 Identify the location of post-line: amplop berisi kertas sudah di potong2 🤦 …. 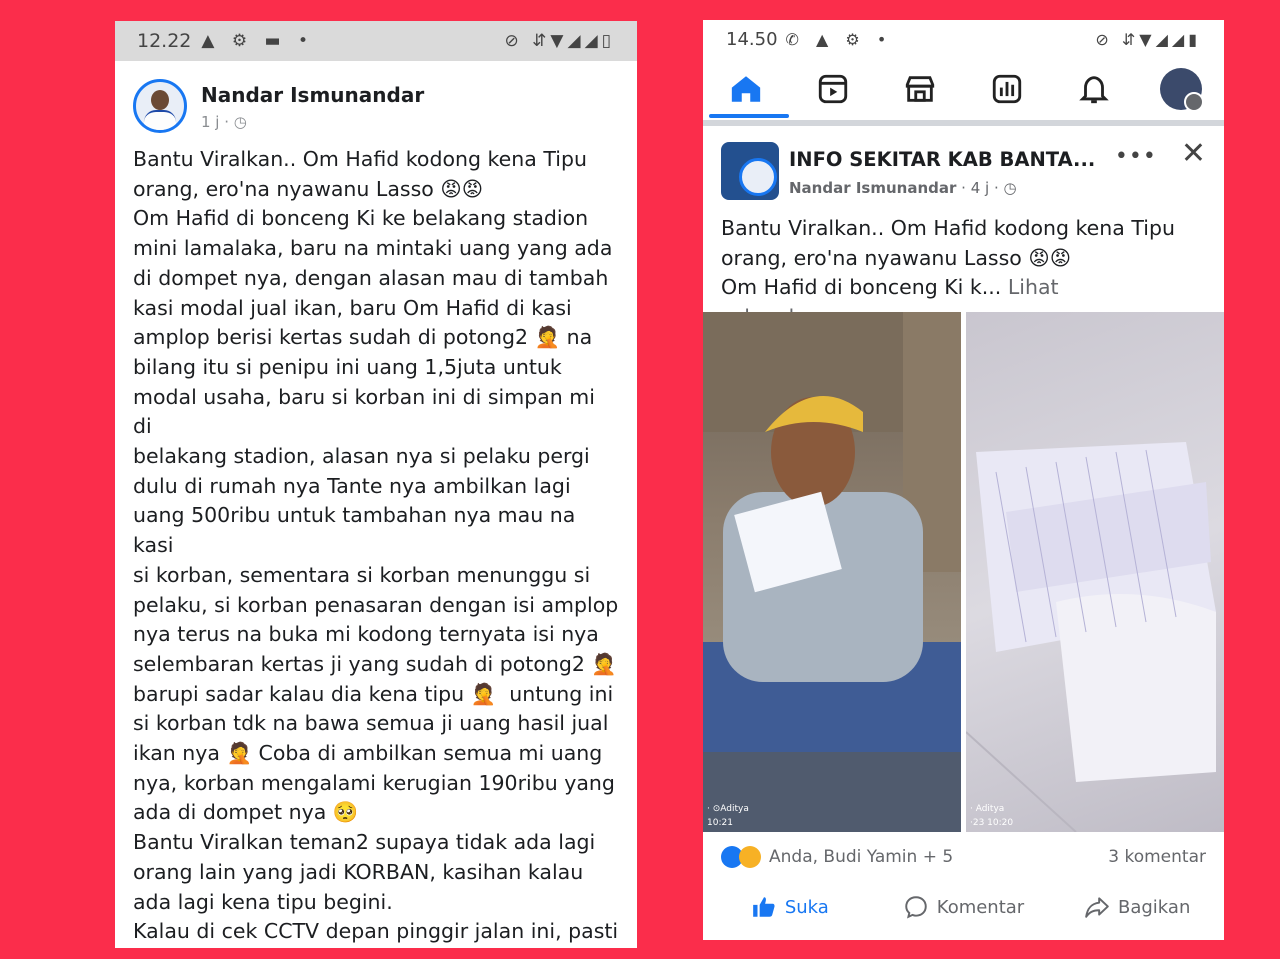
(363, 337).